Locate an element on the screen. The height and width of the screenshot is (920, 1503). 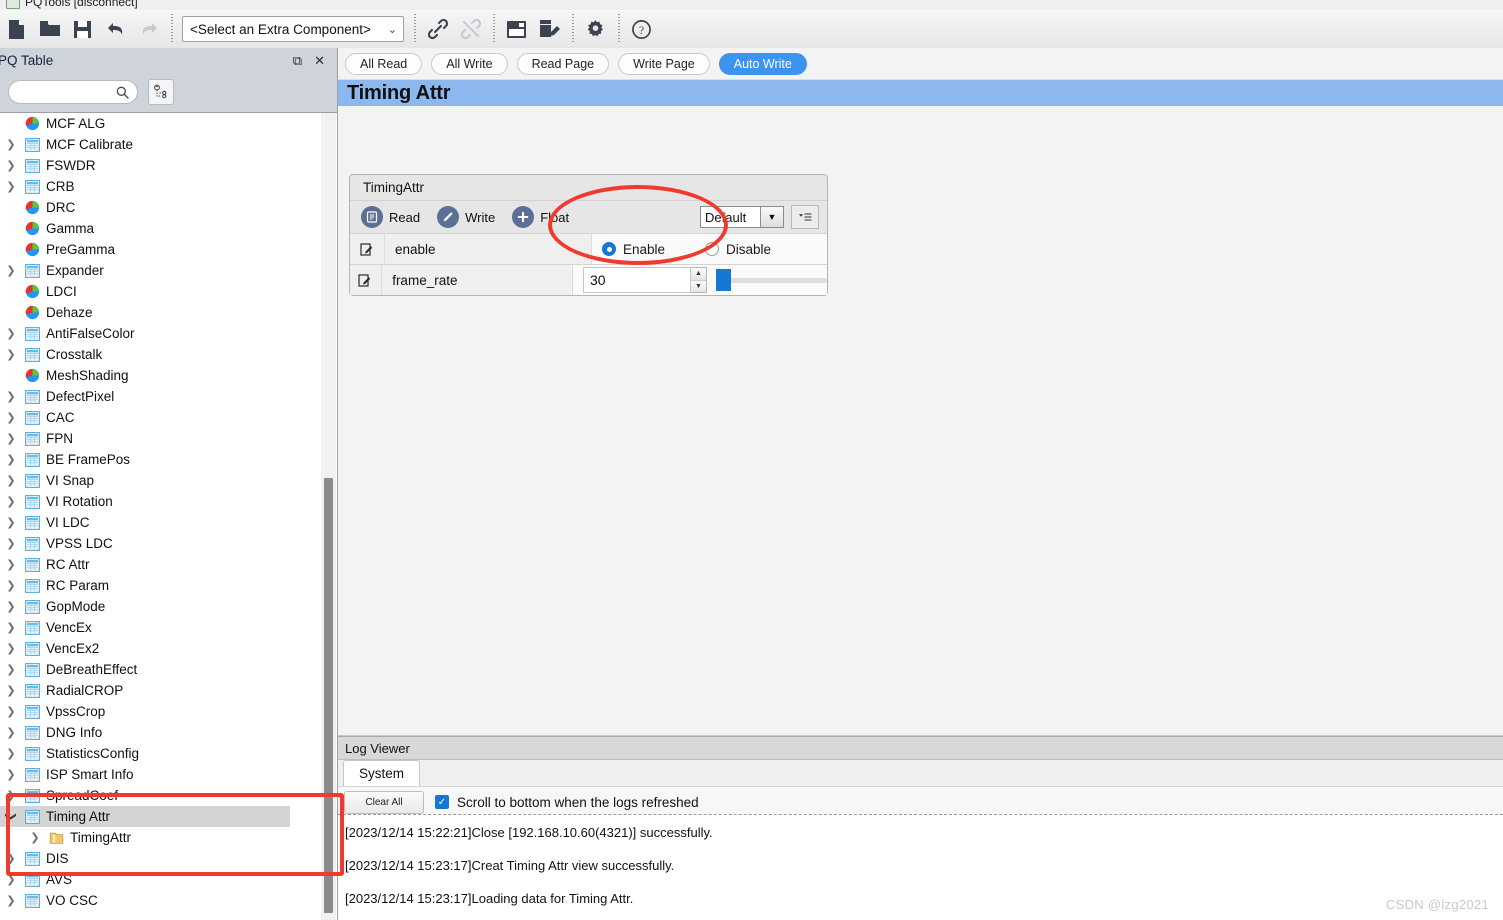
tree-node: ❯ Crosstalk is located at coordinates (159, 354).